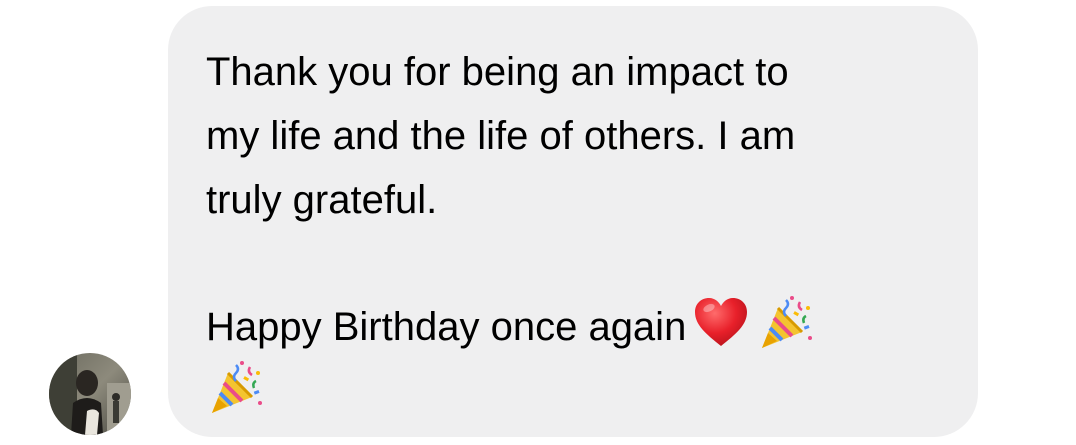 This screenshot has width=1076, height=445. I want to click on message-line: truly grateful., so click(322, 200).